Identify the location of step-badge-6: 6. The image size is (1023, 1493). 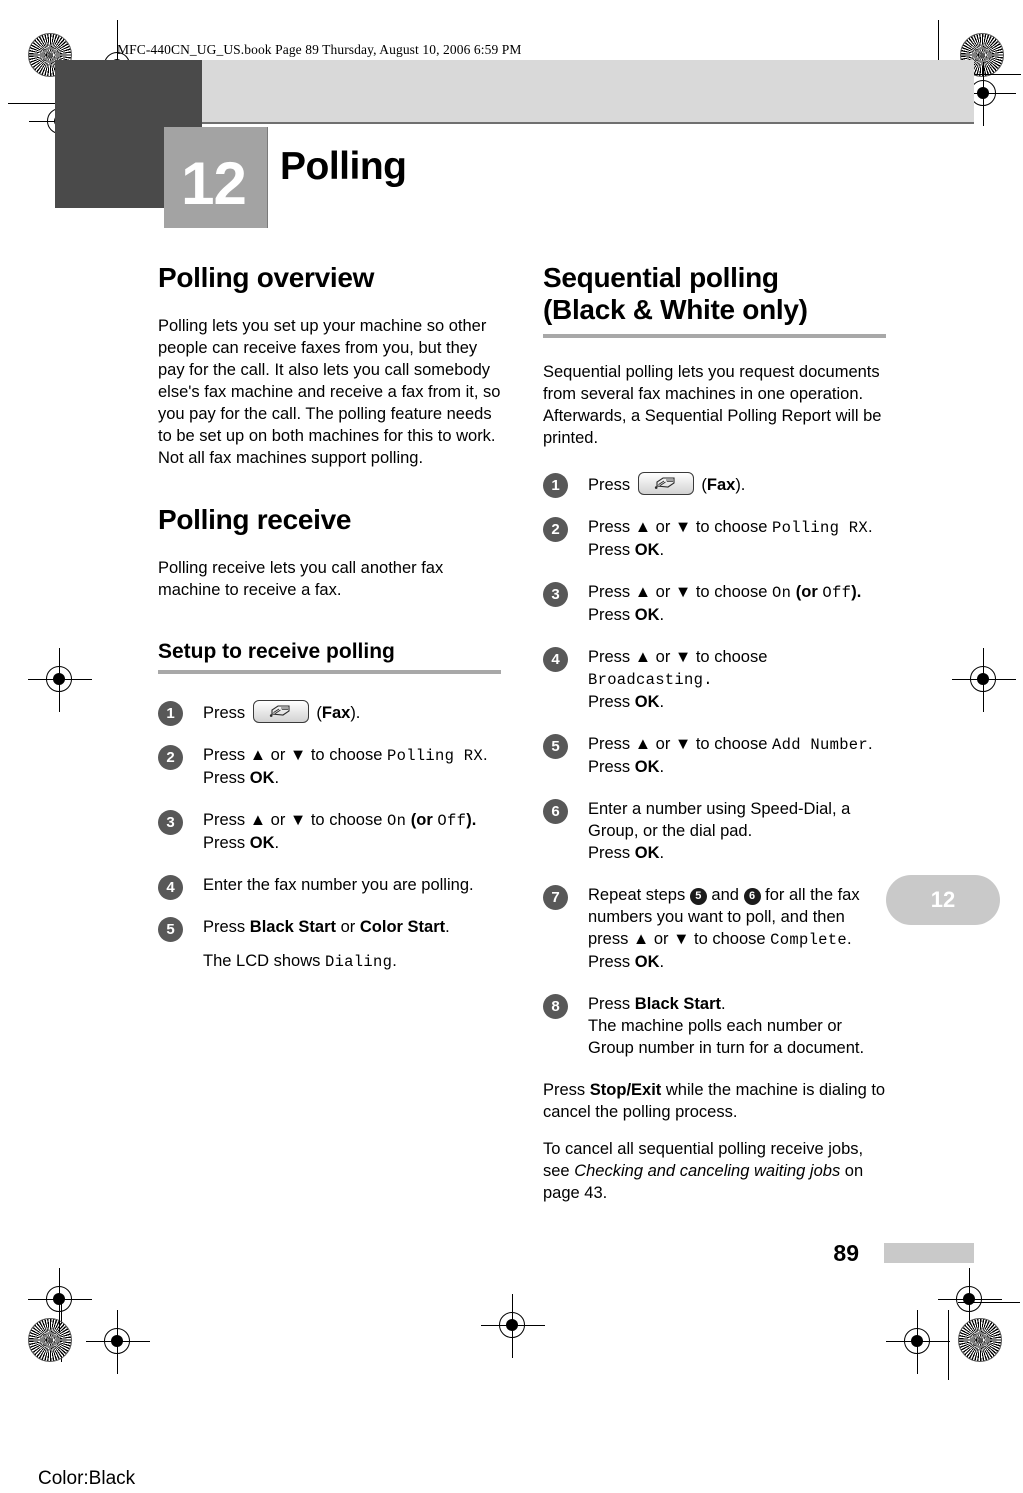
(555, 811).